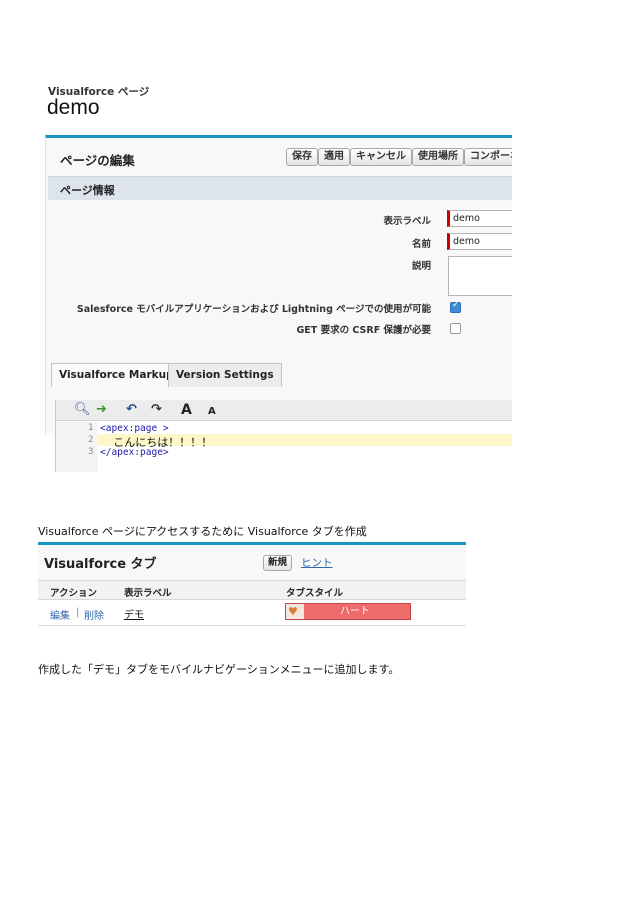  I want to click on table-row: 編集 | 削除 デモ ♥ ハート, so click(252, 613).